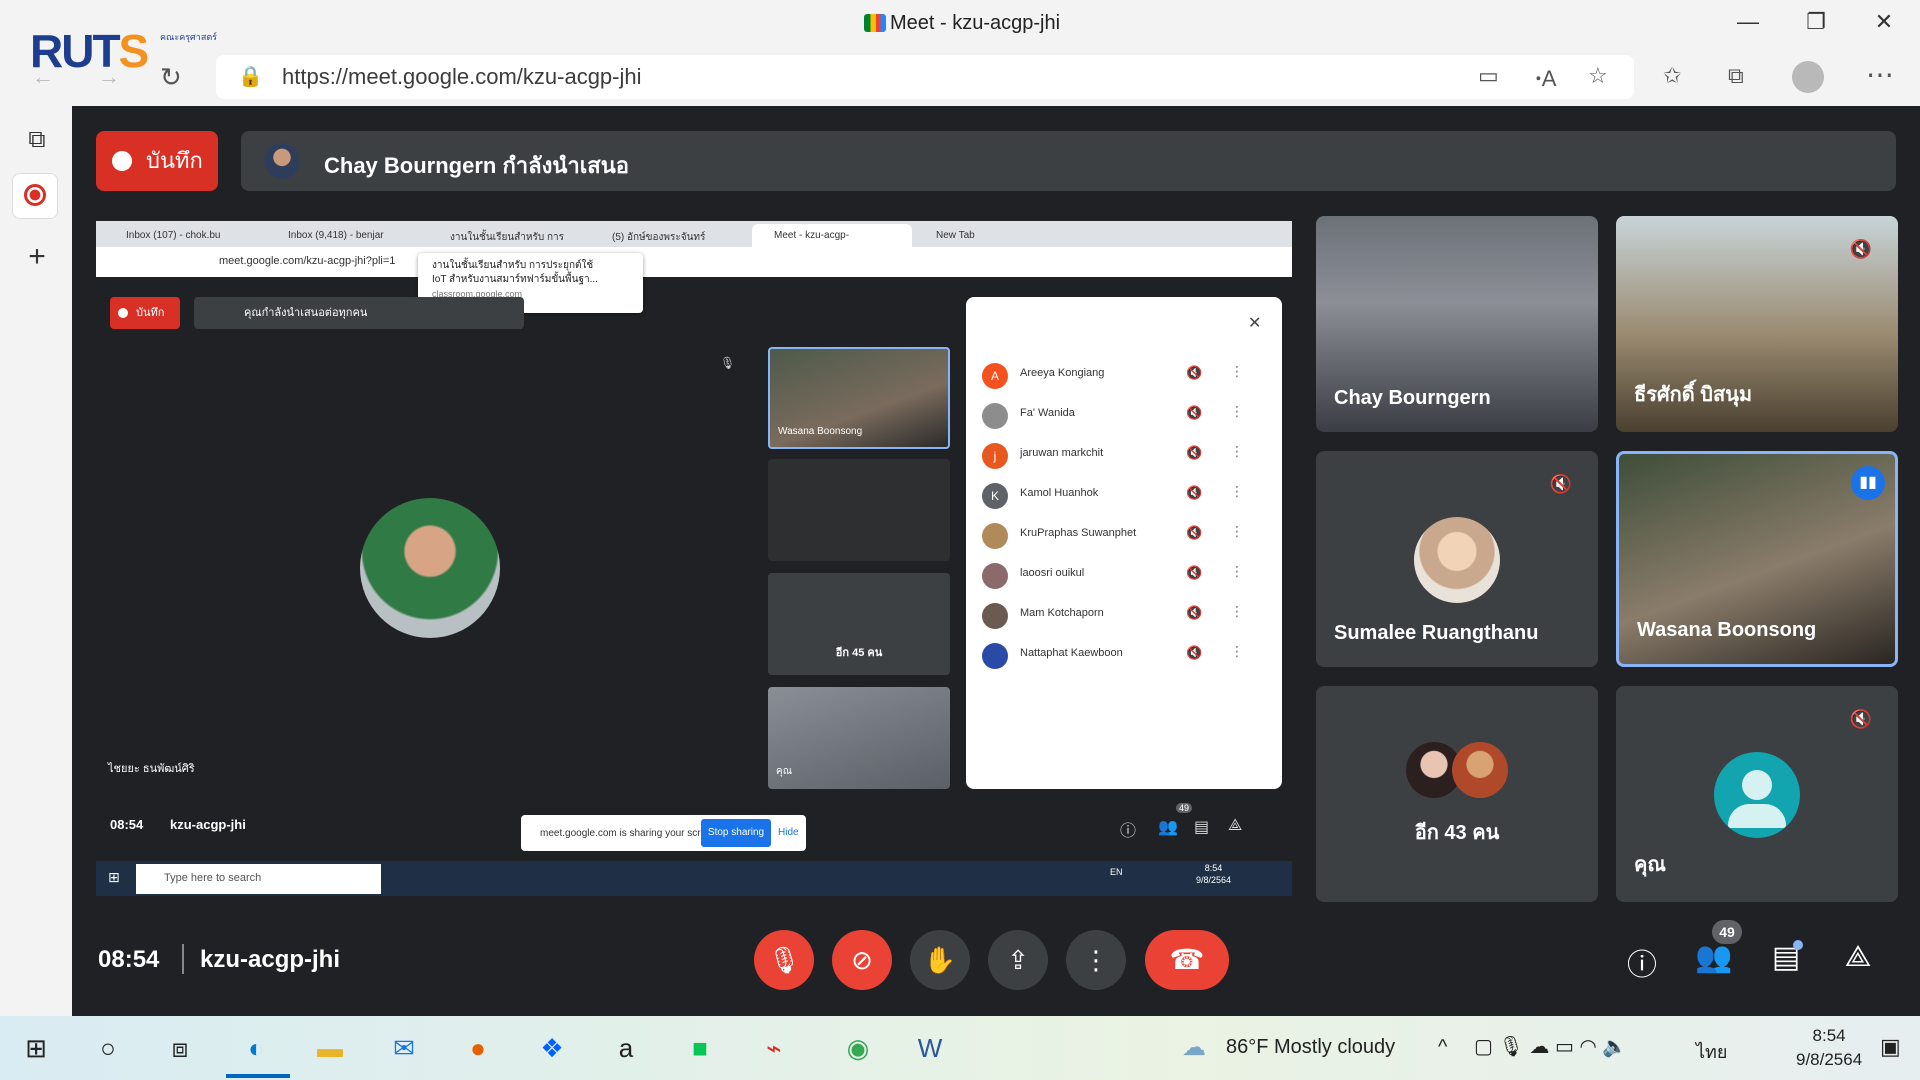  I want to click on participant-tile: 🔇 Sumalee Ruangthanu, so click(1457, 559).